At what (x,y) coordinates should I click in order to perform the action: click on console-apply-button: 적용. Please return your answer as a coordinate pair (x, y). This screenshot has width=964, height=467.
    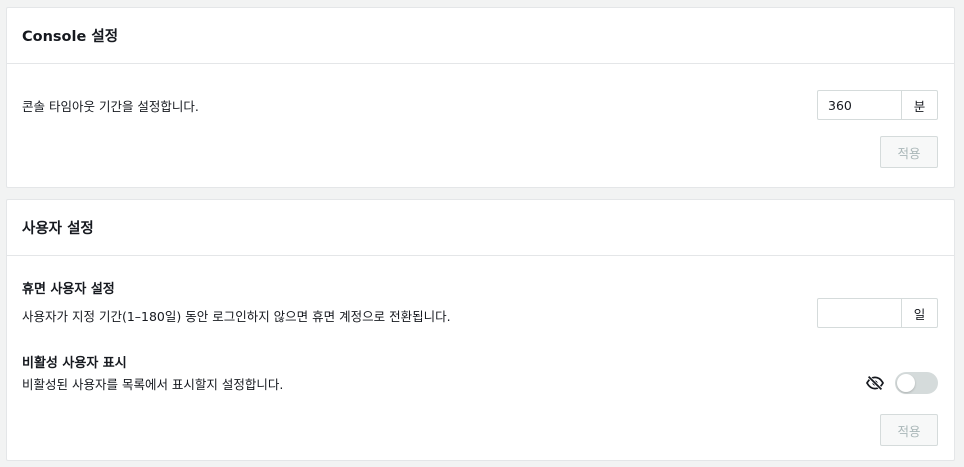
    Looking at the image, I should click on (909, 152).